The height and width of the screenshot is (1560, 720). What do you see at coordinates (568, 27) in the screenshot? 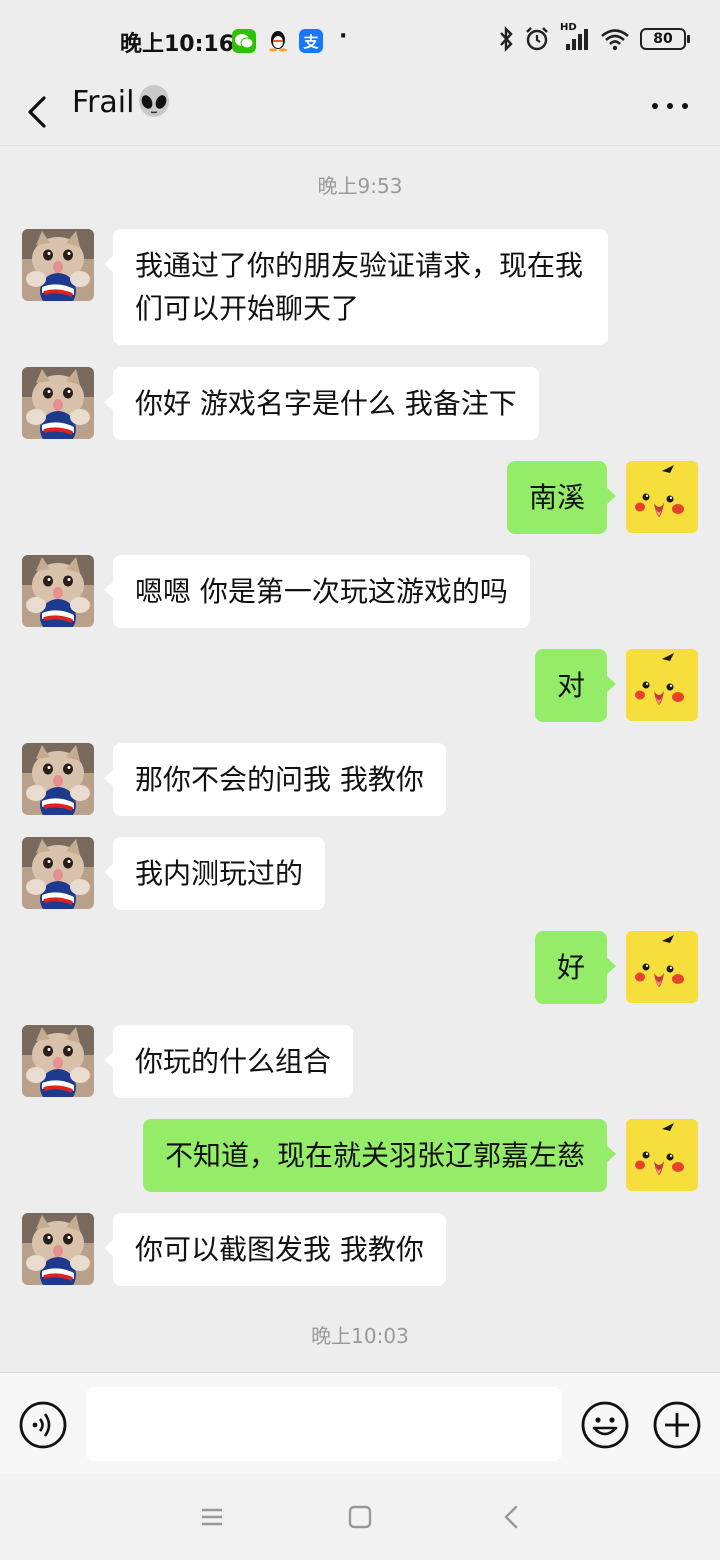
I see `network-label: HD` at bounding box center [568, 27].